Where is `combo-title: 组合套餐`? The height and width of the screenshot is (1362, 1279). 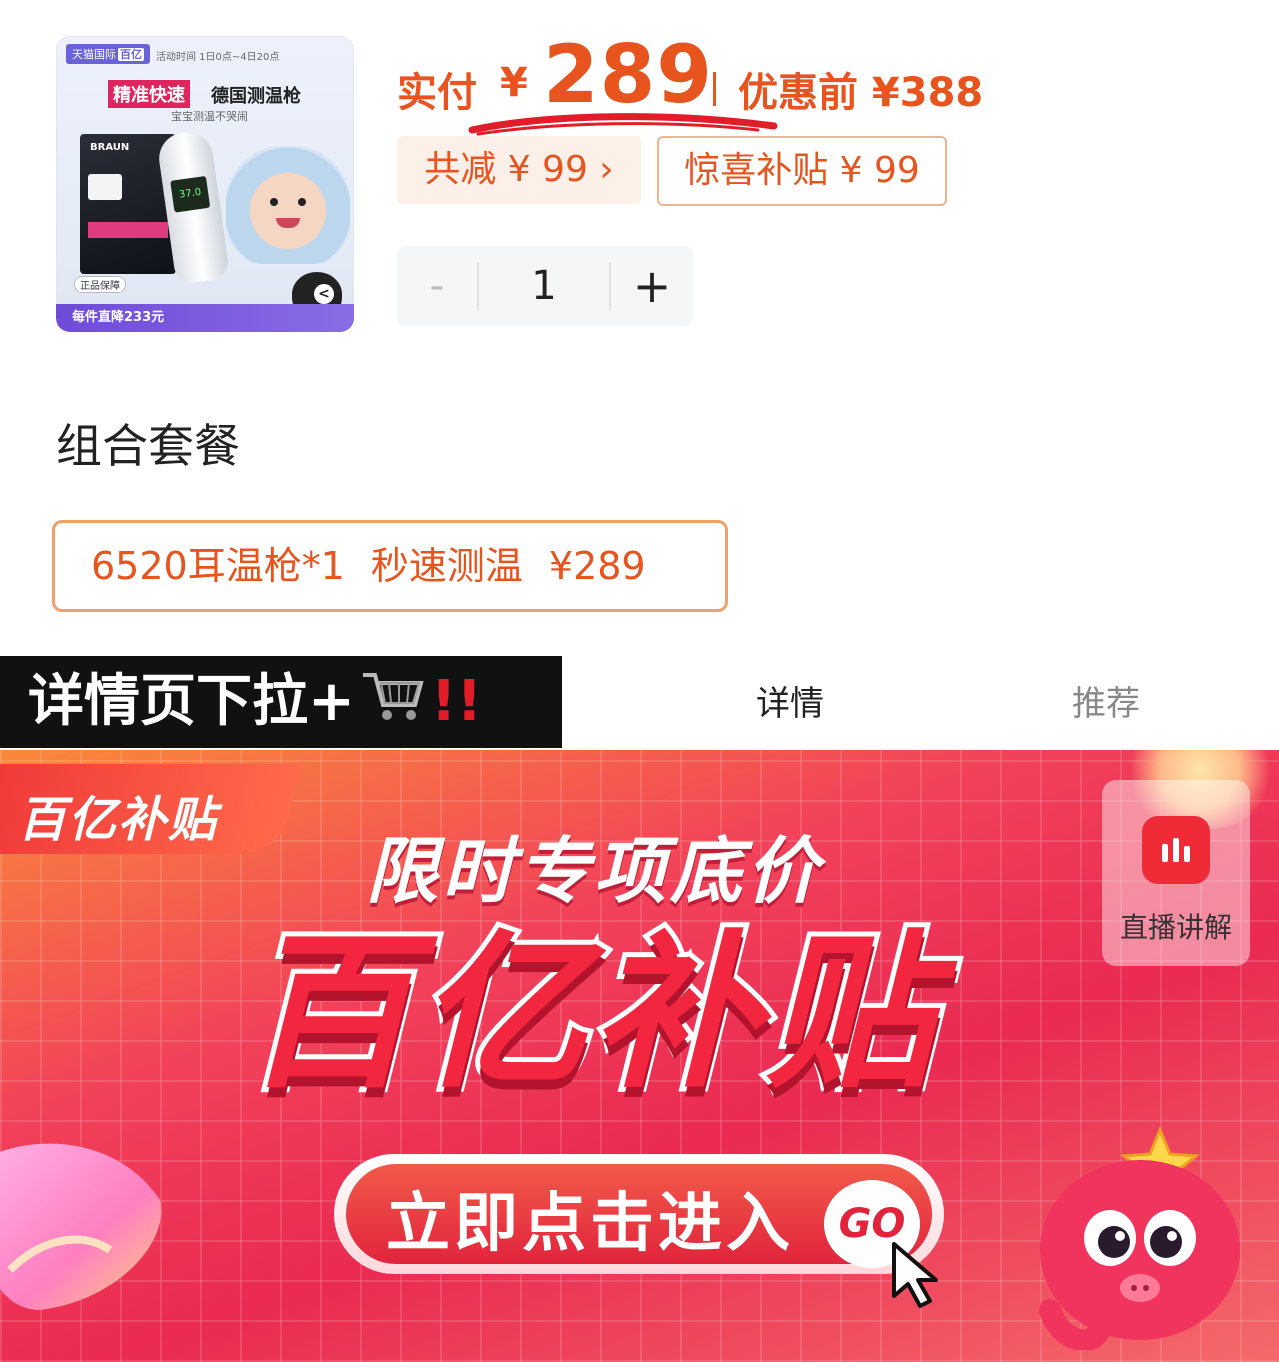 combo-title: 组合套餐 is located at coordinates (148, 446).